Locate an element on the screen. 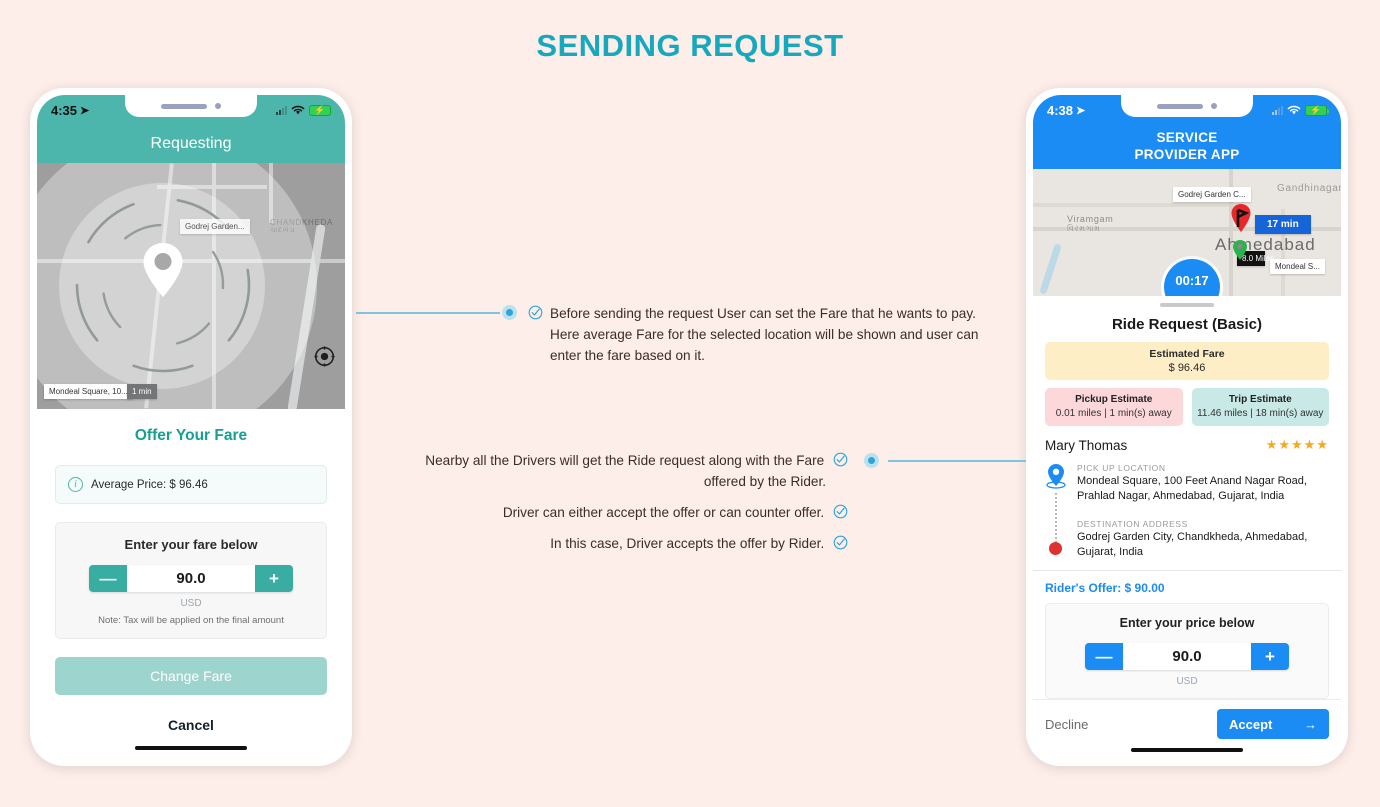 The image size is (1380, 807). trip-estimate-label: Trip Estimate is located at coordinates (1260, 399).